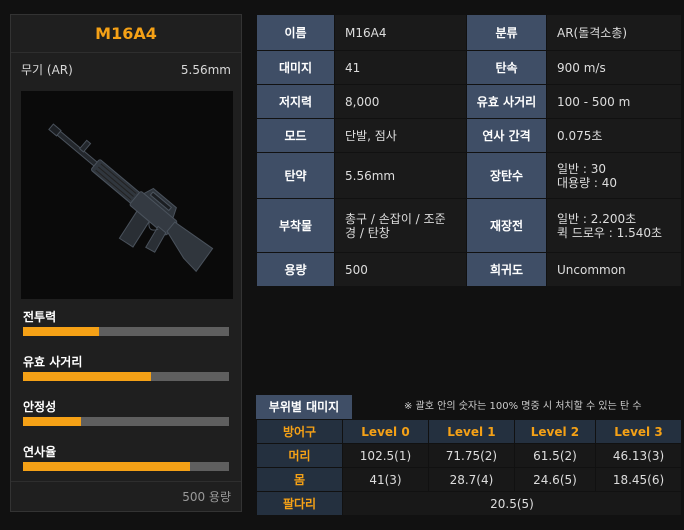  Describe the element at coordinates (367, 232) in the screenshot. I see `attachments-line-2: 경 / 탄창` at that location.